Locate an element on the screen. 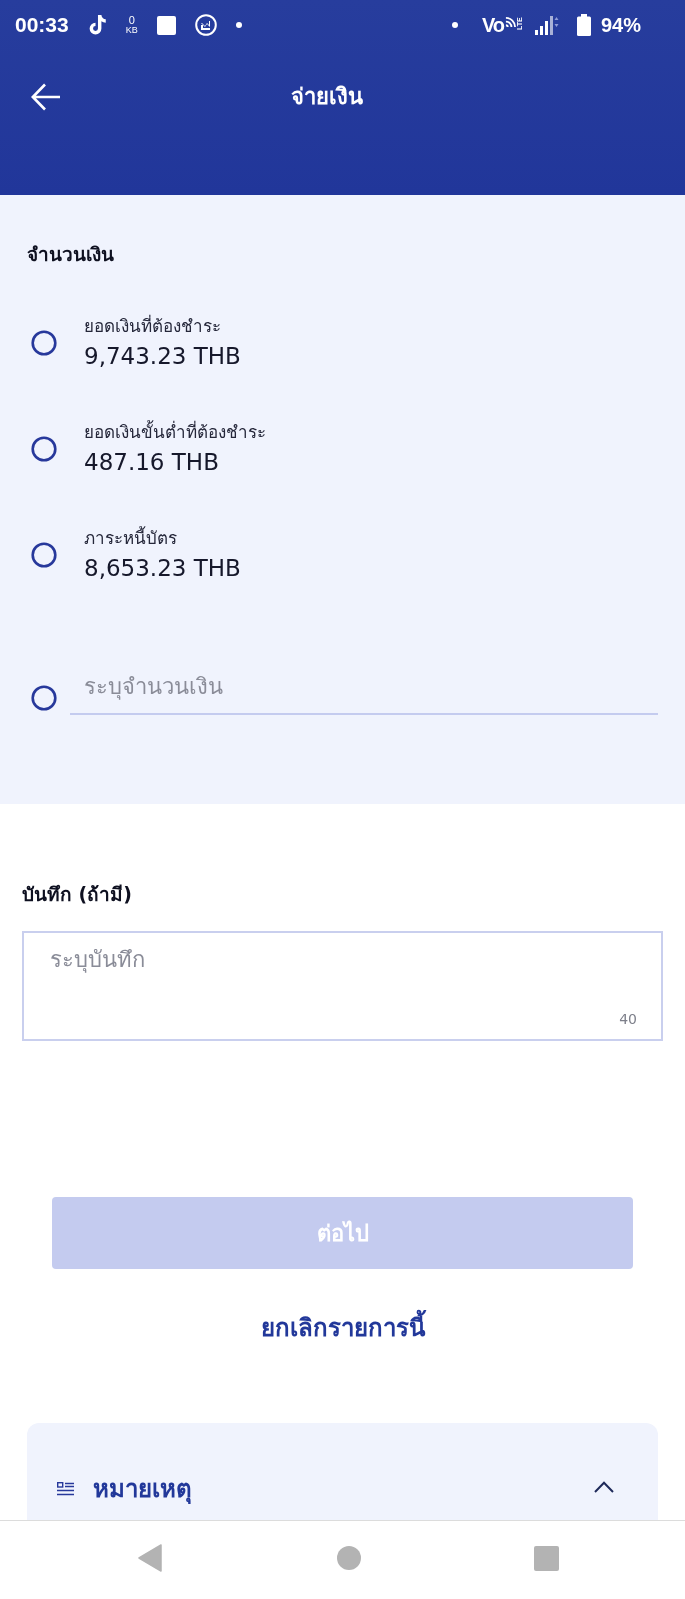  option-label: ยอดเงินที่ต้องชำระ is located at coordinates (152, 325).